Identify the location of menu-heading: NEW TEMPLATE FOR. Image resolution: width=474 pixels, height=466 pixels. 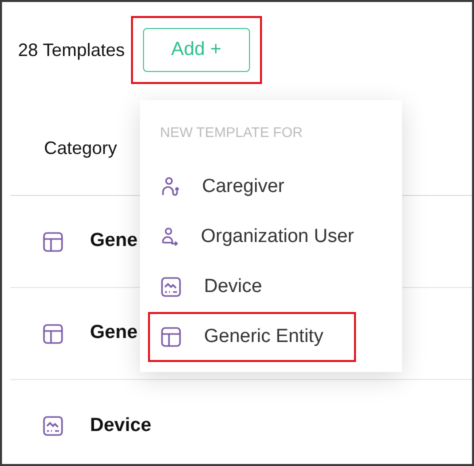
(231, 132).